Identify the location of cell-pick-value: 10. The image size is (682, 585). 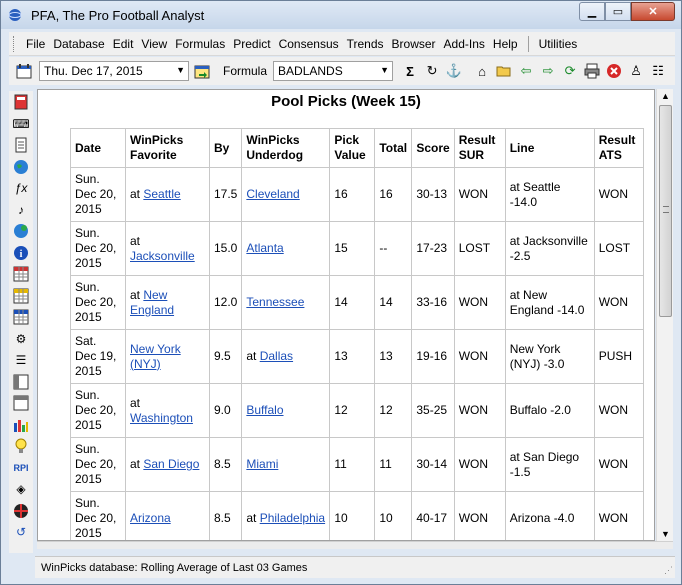
(352, 515).